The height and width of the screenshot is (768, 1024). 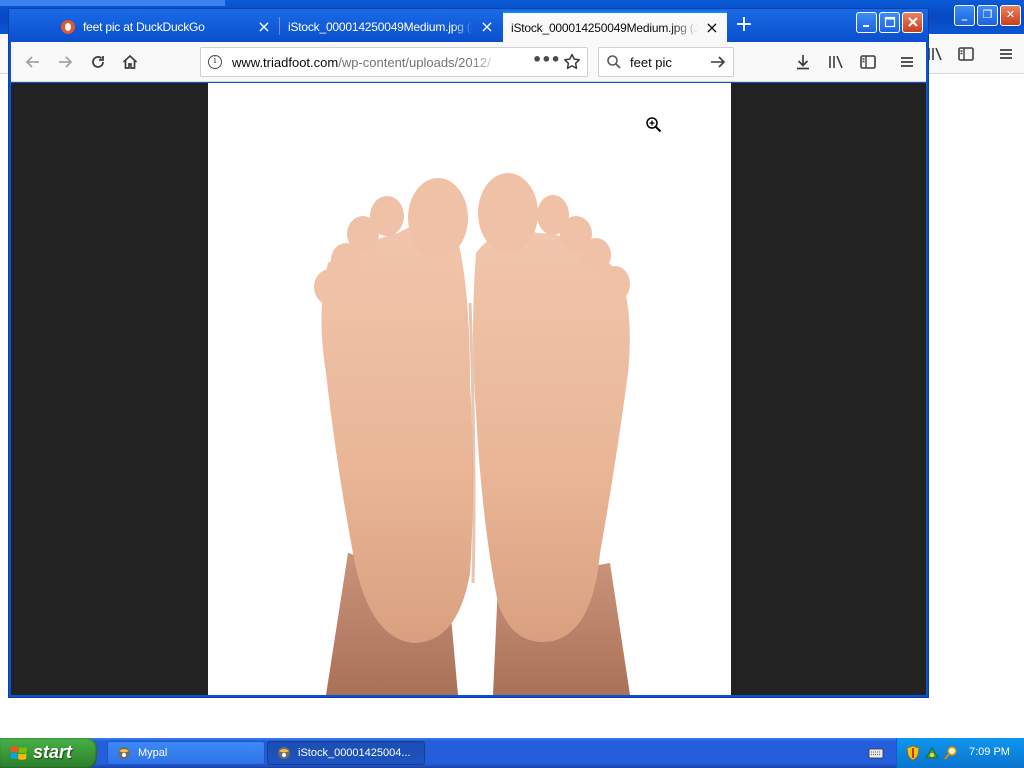 I want to click on tab-title: feet pic at DuckDuckGo, so click(x=144, y=26).